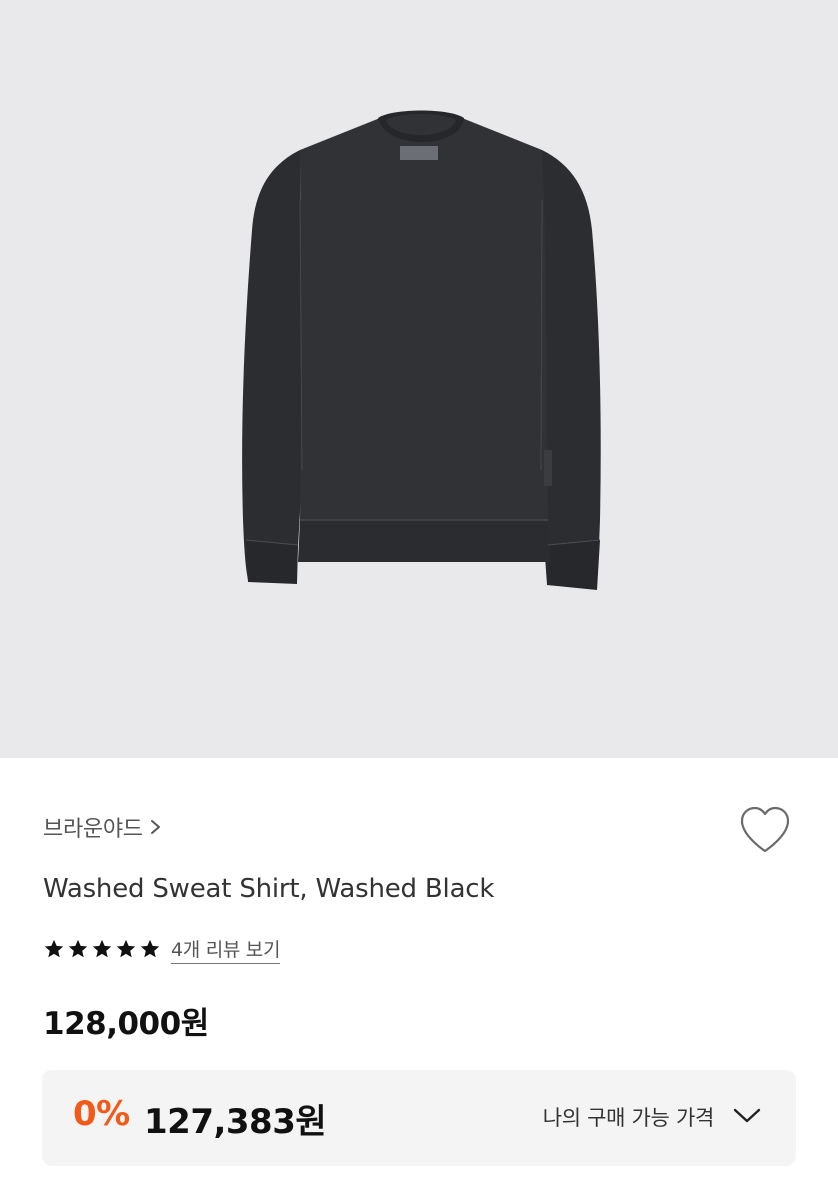 Image resolution: width=838 pixels, height=1200 pixels. I want to click on discount-percent: 0%, so click(101, 1114).